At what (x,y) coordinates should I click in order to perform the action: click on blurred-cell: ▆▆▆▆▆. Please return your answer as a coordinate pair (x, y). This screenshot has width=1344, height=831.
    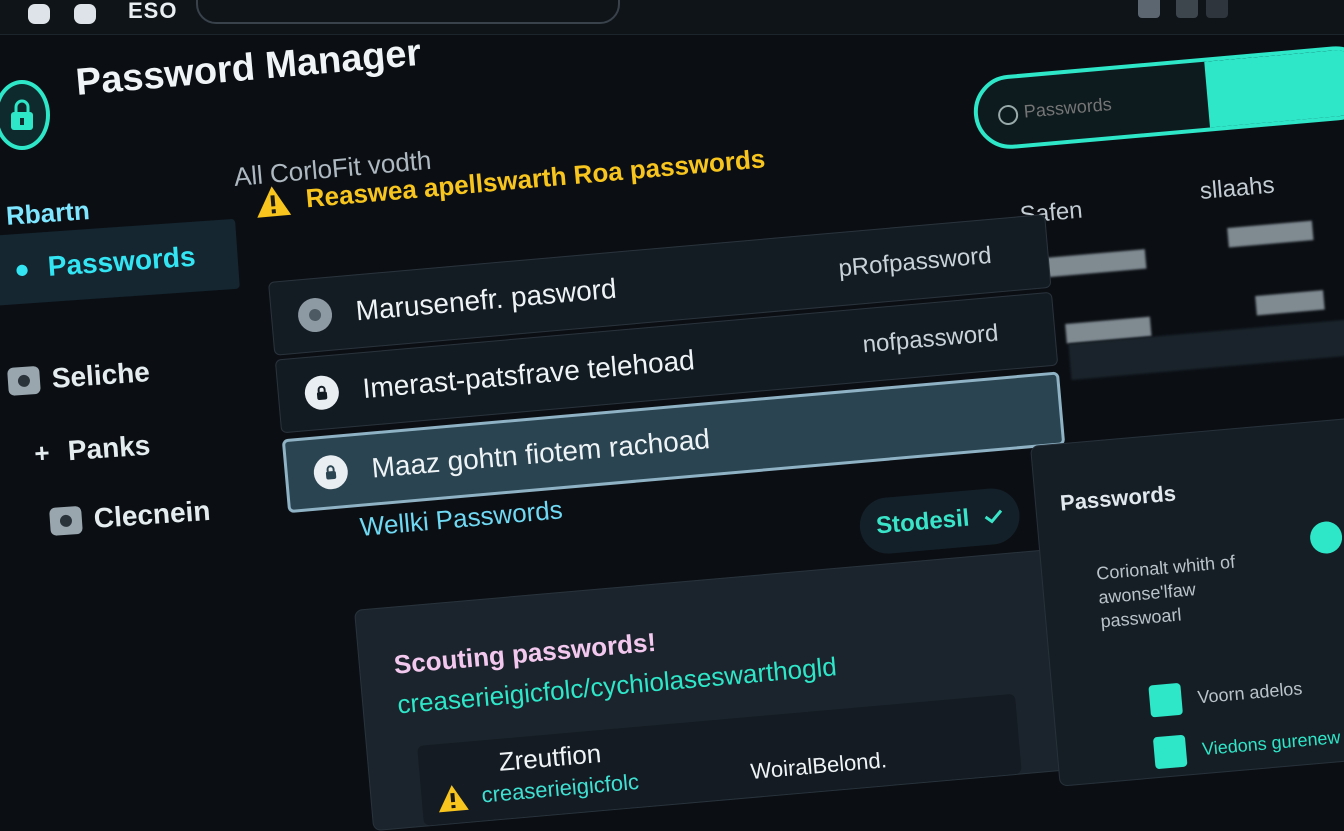
    Looking at the image, I should click on (1270, 230).